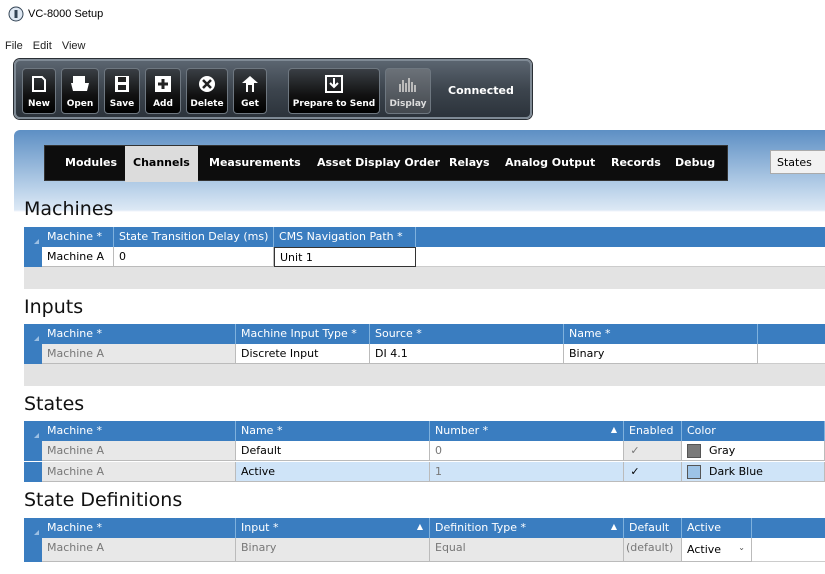  I want to click on tab-asset-display-order: Asset Display Order, so click(378, 162).